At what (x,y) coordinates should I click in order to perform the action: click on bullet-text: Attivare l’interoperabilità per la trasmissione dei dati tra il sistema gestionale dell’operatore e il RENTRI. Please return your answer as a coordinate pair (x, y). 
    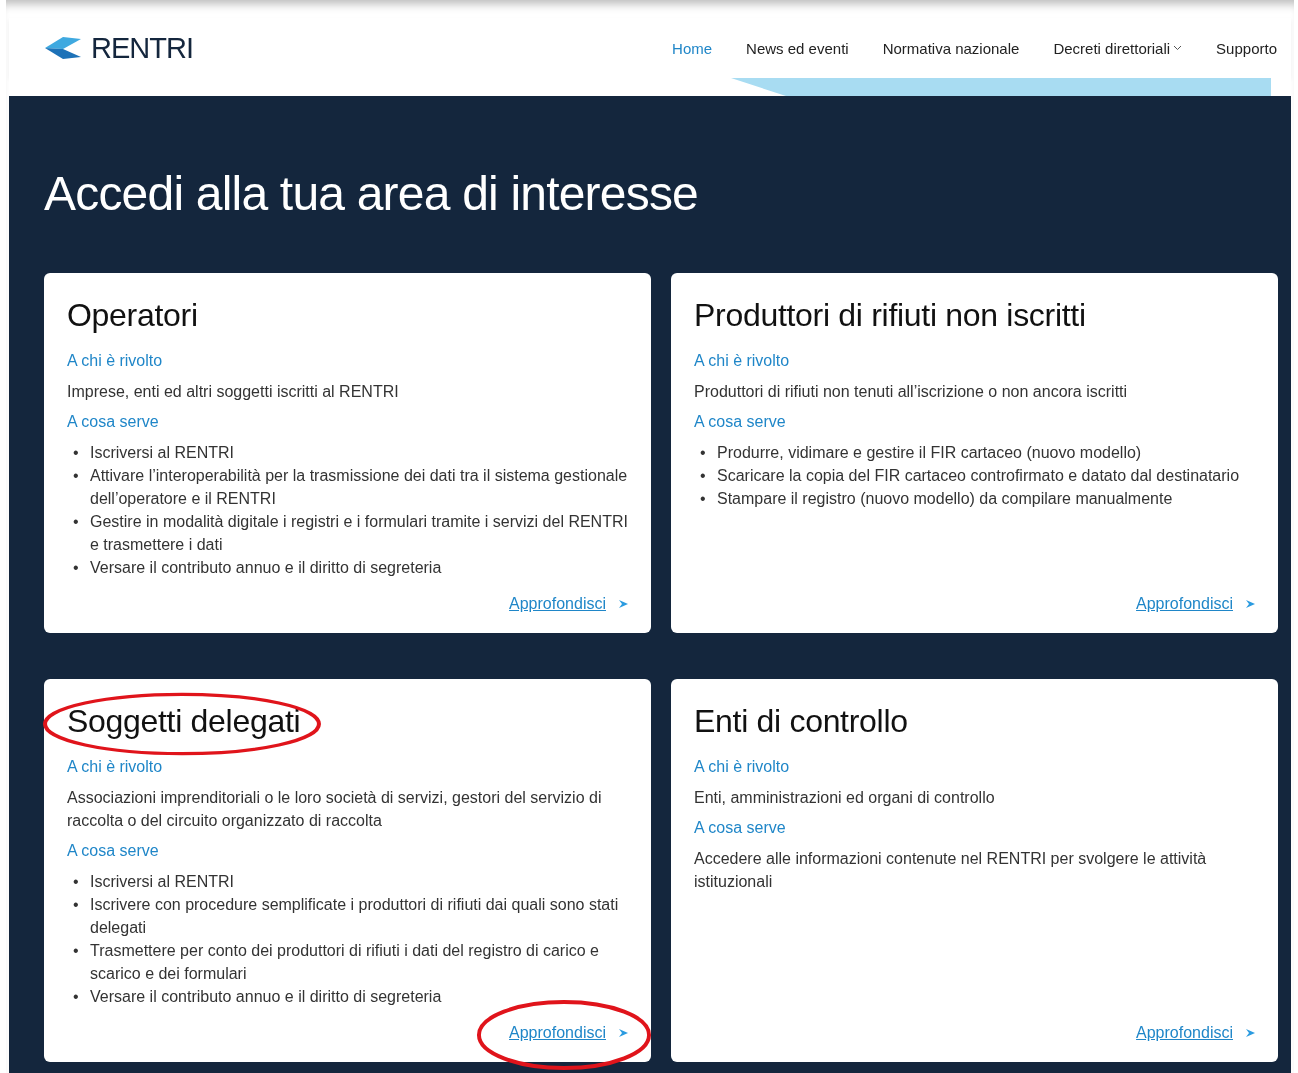
    Looking at the image, I should click on (359, 487).